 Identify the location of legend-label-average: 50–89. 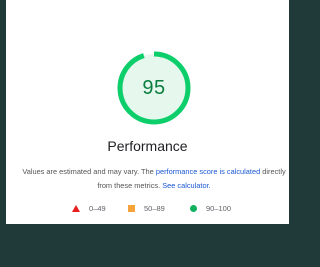
(154, 208).